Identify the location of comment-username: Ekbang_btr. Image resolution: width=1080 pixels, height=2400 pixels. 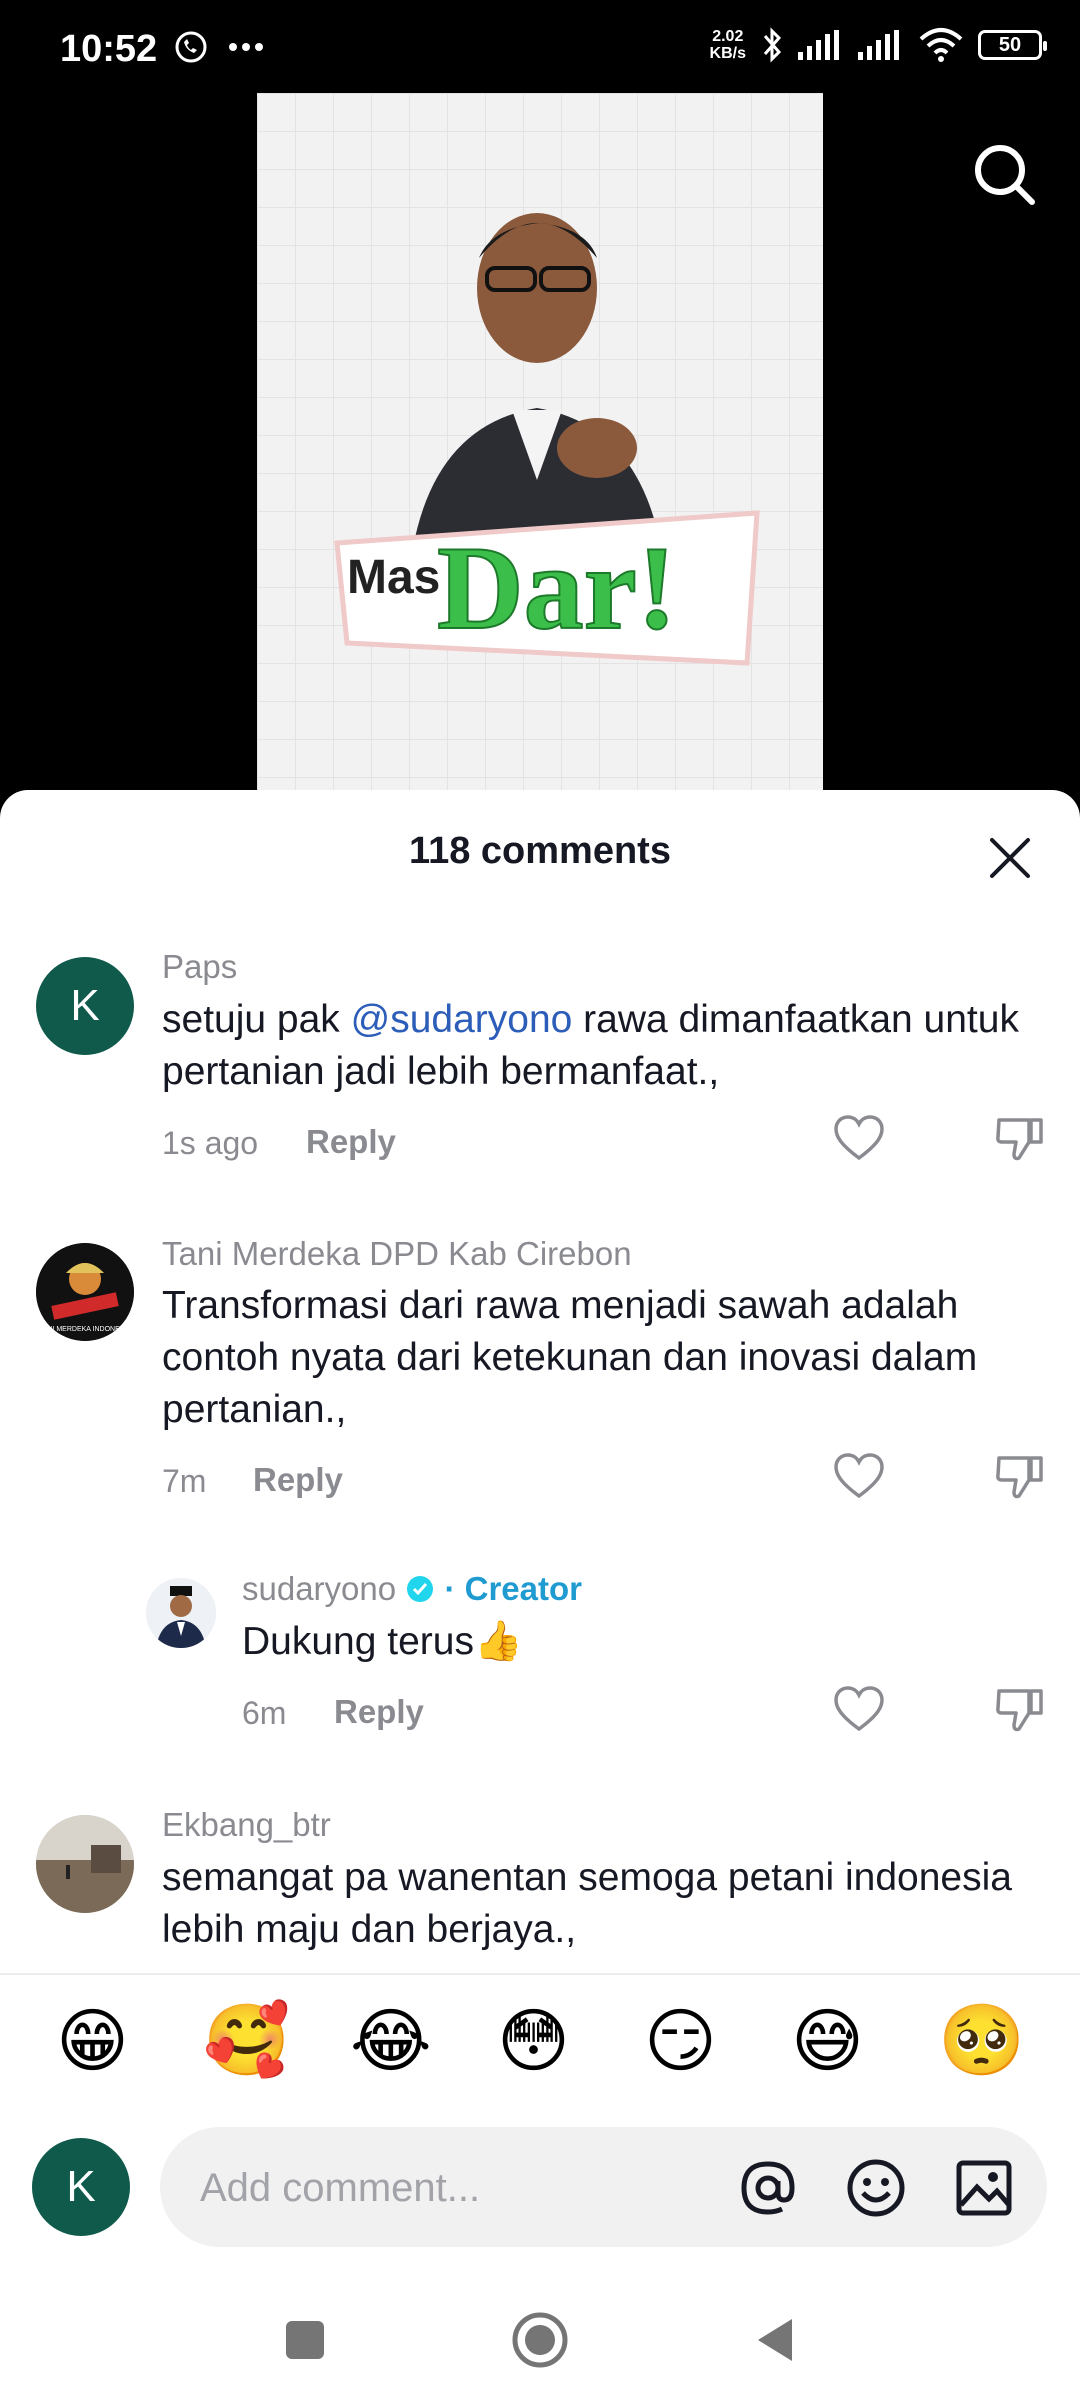
(246, 1825).